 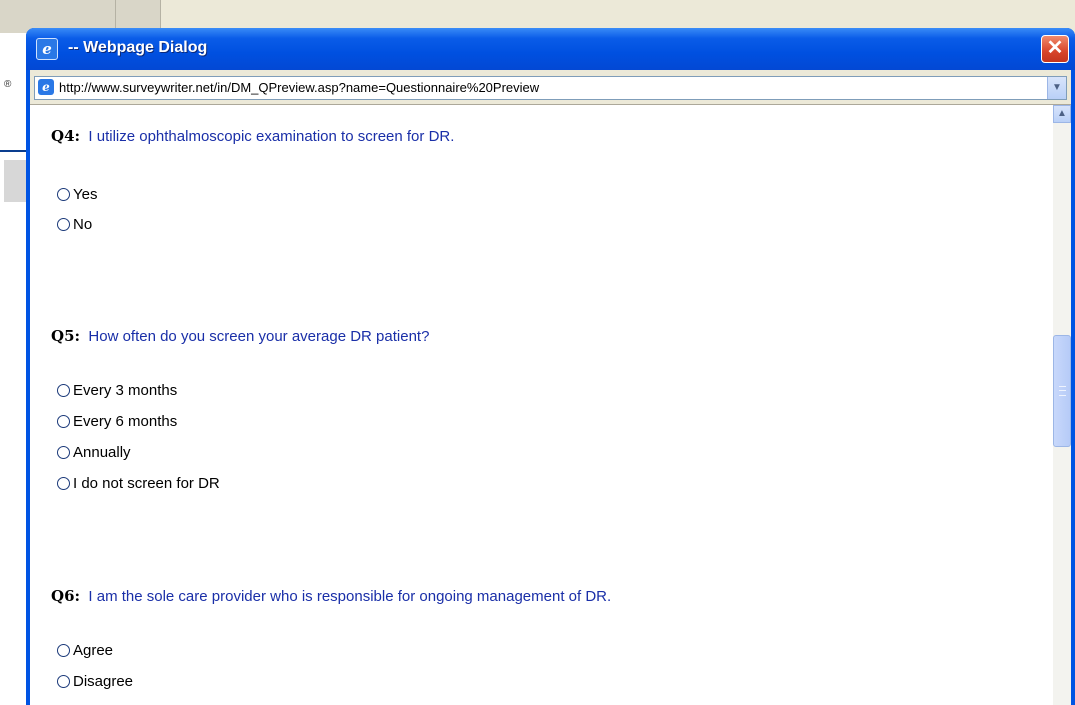 I want to click on option-label: Yes, so click(x=85, y=194).